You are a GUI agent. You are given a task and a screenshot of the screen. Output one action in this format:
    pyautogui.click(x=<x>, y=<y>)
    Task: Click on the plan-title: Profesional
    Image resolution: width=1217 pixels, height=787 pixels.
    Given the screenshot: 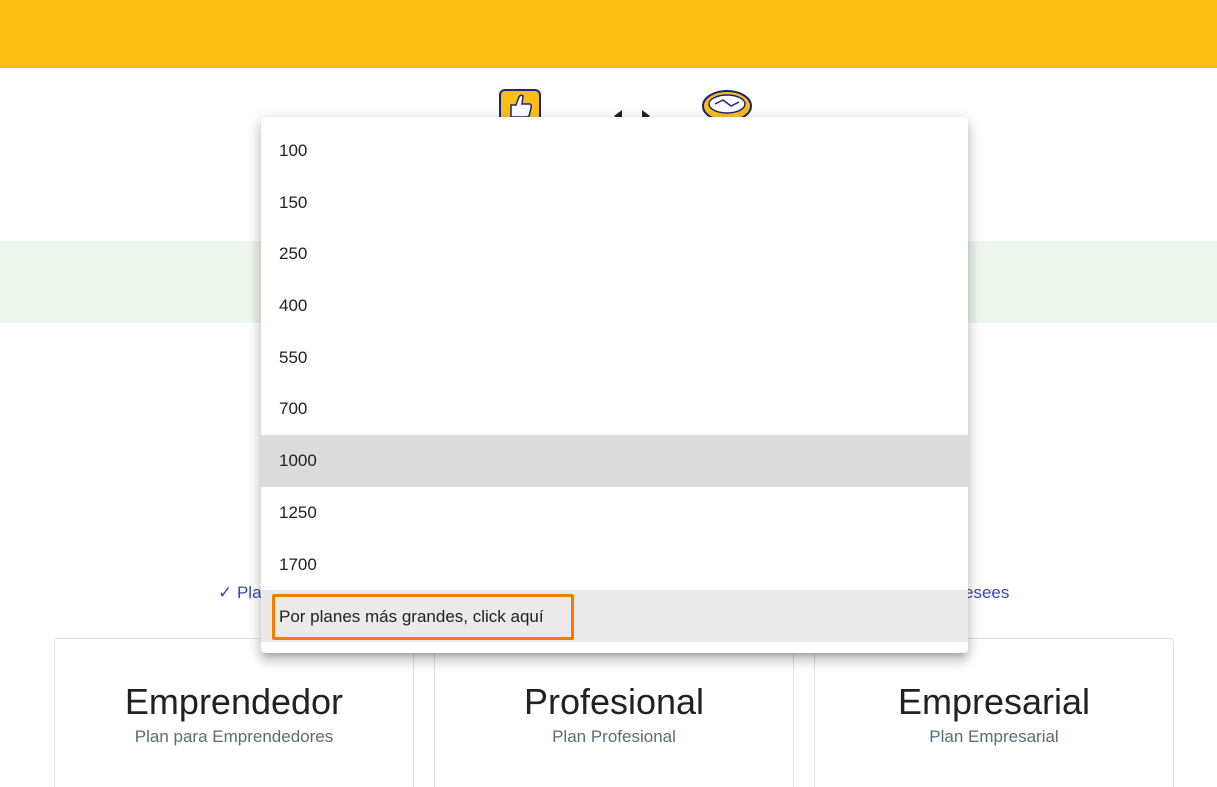 What is the action you would take?
    pyautogui.click(x=614, y=701)
    